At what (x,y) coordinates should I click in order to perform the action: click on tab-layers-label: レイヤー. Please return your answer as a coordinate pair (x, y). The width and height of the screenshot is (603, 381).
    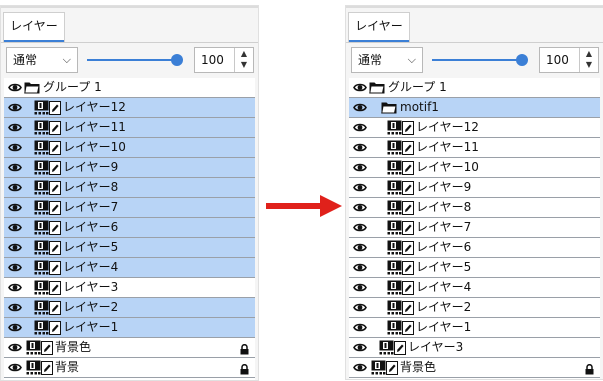
    Looking at the image, I should click on (379, 26).